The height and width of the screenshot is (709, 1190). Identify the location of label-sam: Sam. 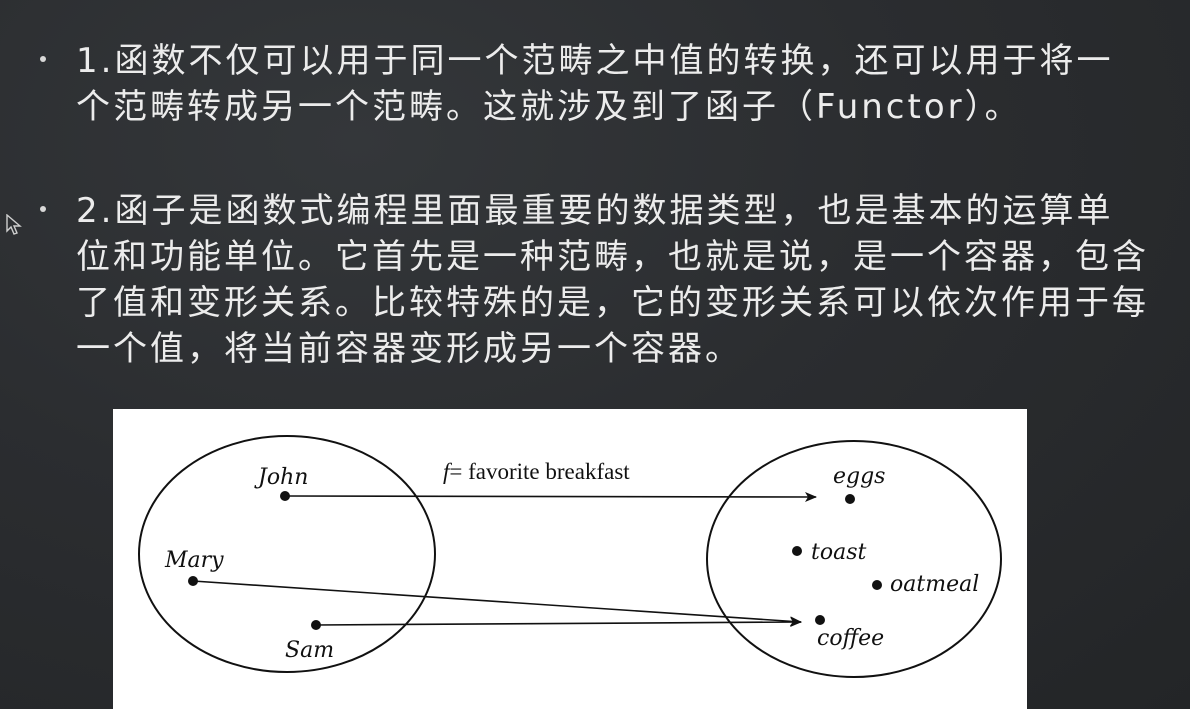
(309, 650).